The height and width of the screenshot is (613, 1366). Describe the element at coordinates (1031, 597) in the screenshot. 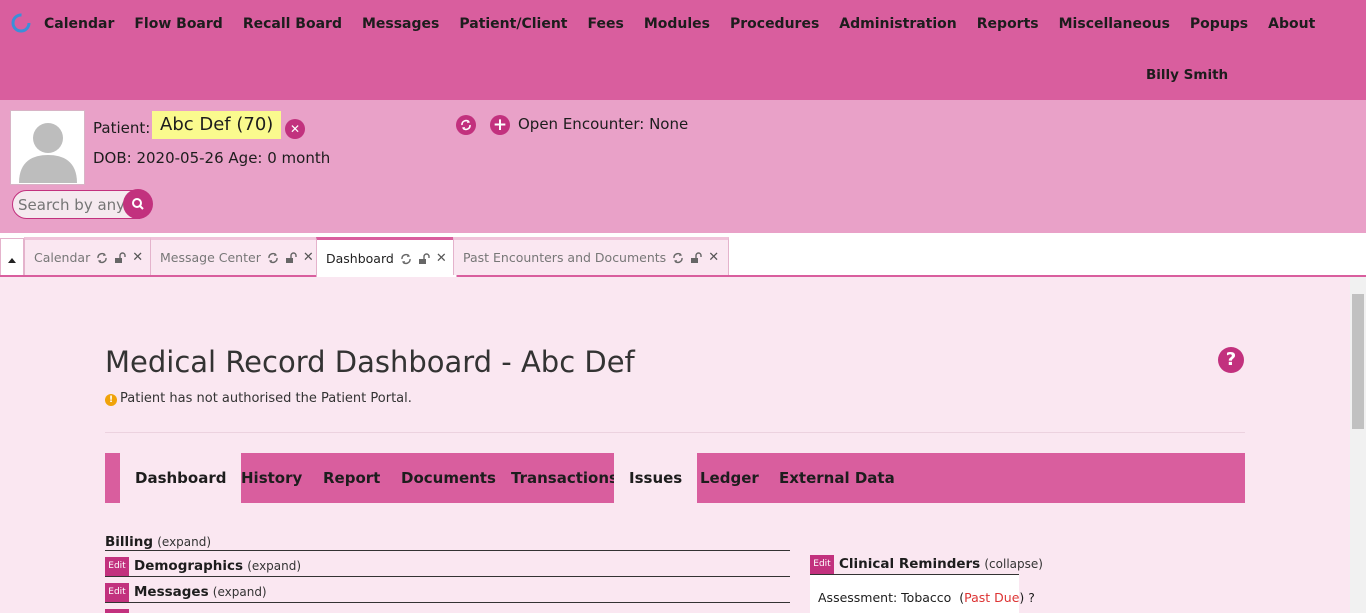

I see `reminder-help: ?` at that location.